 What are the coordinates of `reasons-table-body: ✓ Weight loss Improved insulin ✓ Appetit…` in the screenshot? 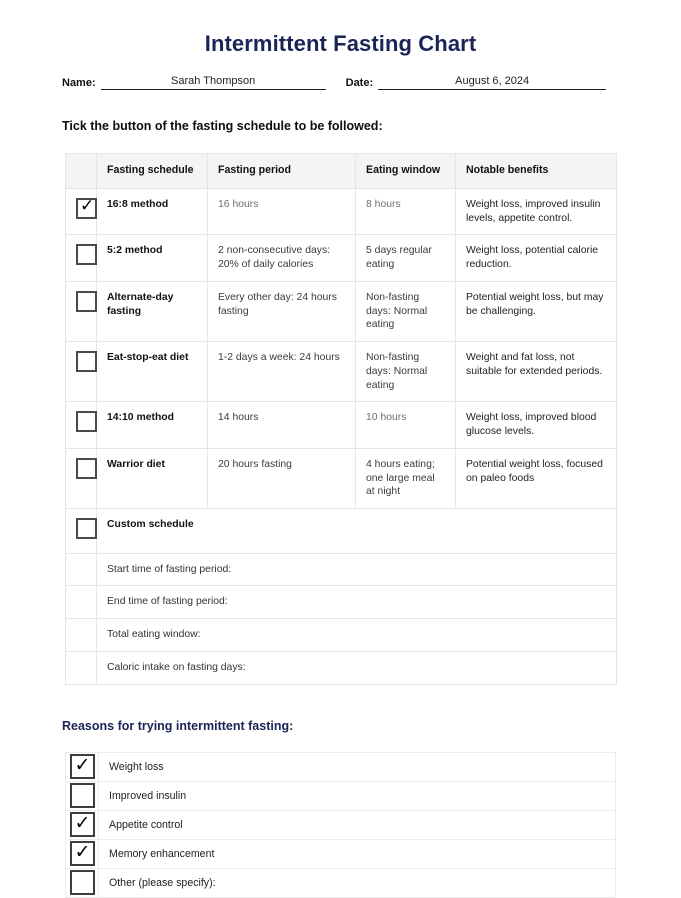 It's located at (340, 824).